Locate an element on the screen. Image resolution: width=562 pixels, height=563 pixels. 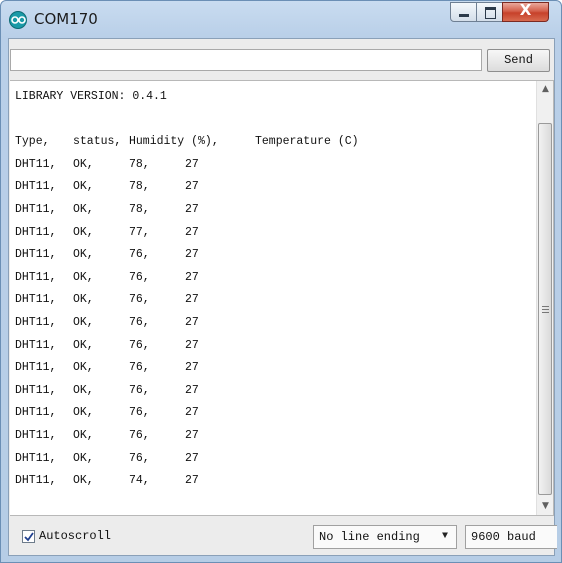
send-input is located at coordinates (246, 60).